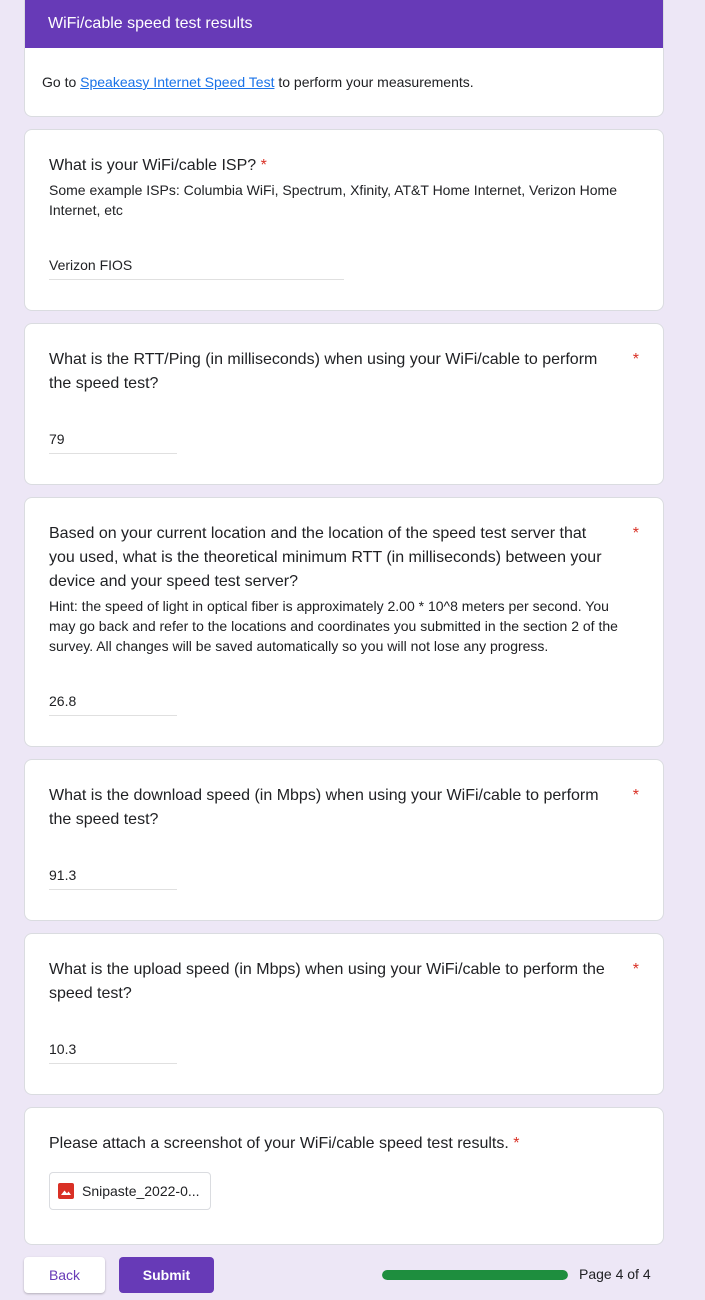 The image size is (705, 1300). I want to click on min-rtt-answer-input: 26.8, so click(113, 704).